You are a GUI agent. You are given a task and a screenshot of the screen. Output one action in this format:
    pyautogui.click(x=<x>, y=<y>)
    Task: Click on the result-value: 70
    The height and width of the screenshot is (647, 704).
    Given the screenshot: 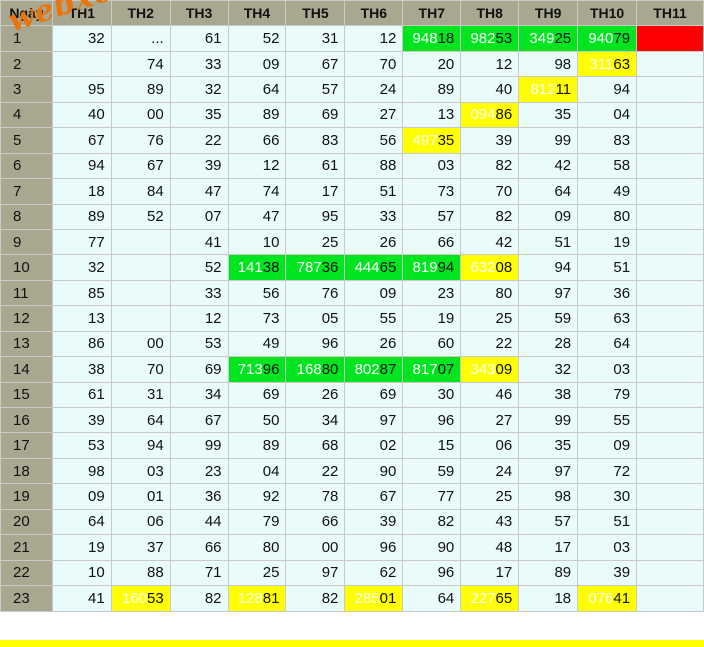 What is the action you would take?
    pyautogui.click(x=504, y=191)
    